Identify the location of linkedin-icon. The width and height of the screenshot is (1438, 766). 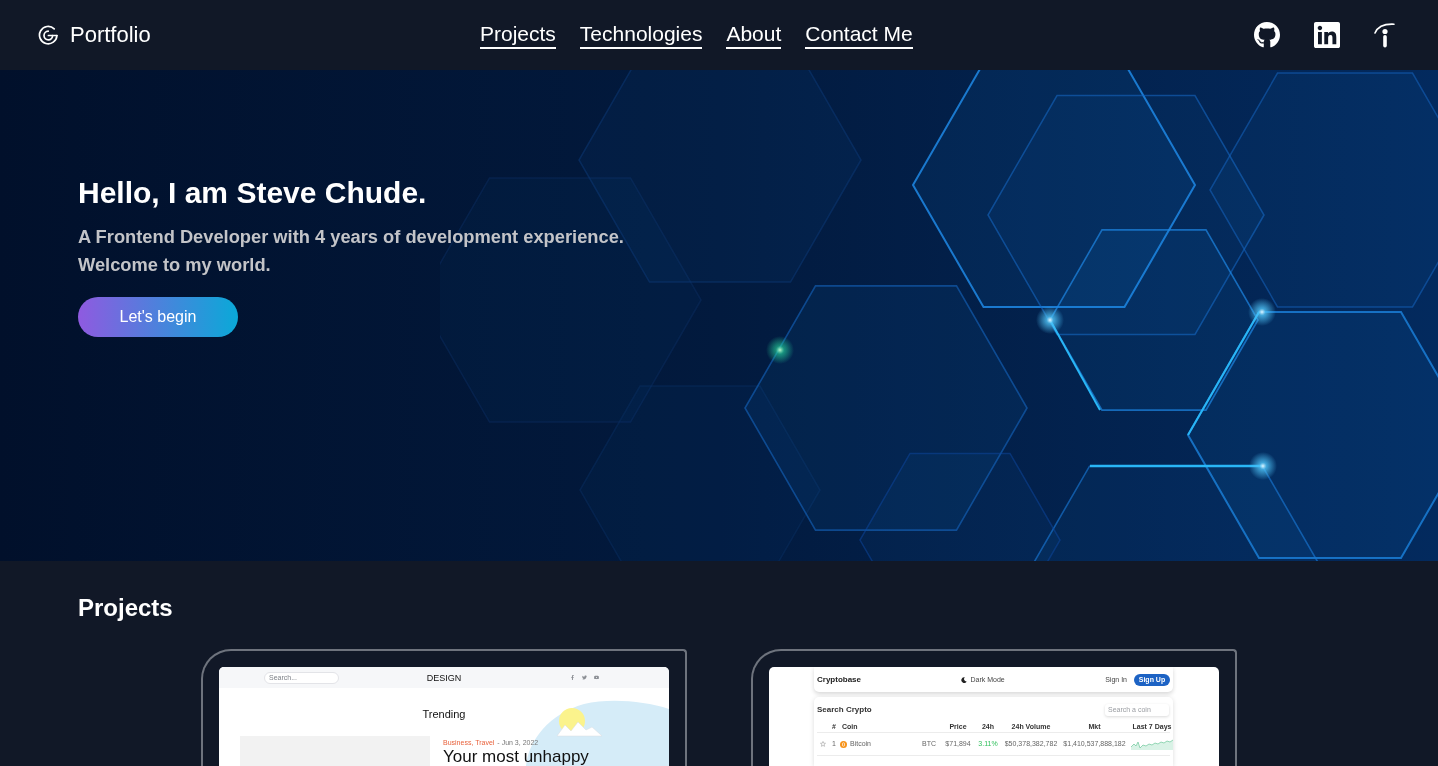
(1327, 35).